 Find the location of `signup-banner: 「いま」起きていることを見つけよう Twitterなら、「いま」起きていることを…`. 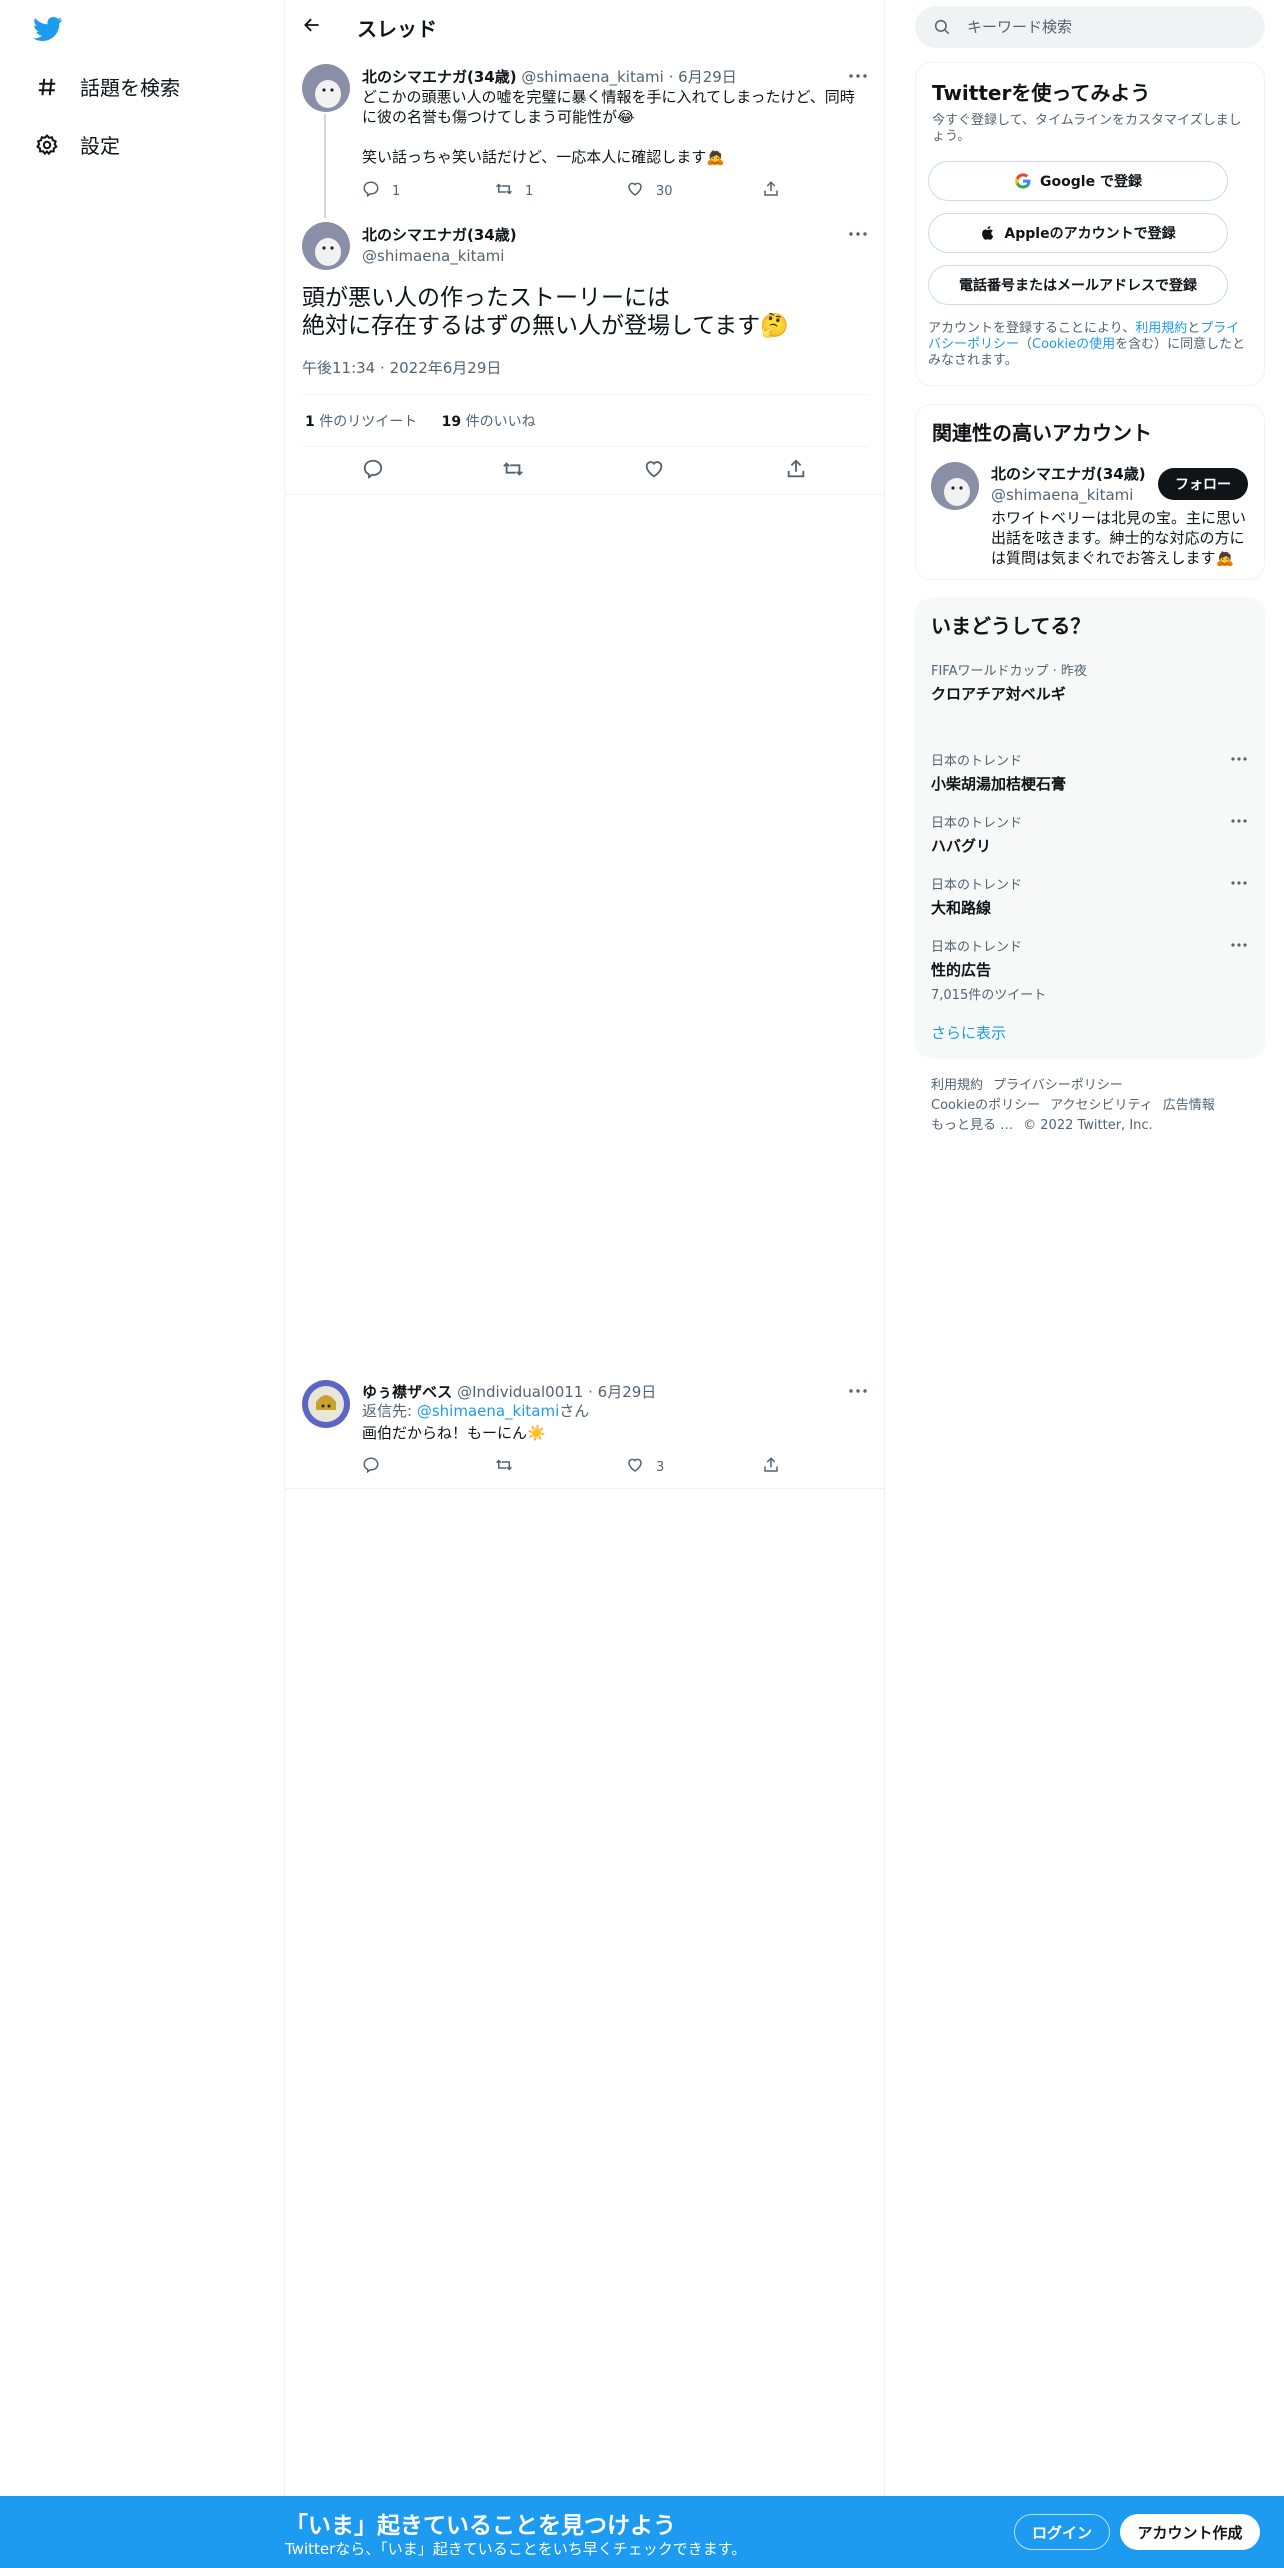

signup-banner: 「いま」起きていることを見つけよう Twitterなら、「いま」起きていることを… is located at coordinates (642, 2532).